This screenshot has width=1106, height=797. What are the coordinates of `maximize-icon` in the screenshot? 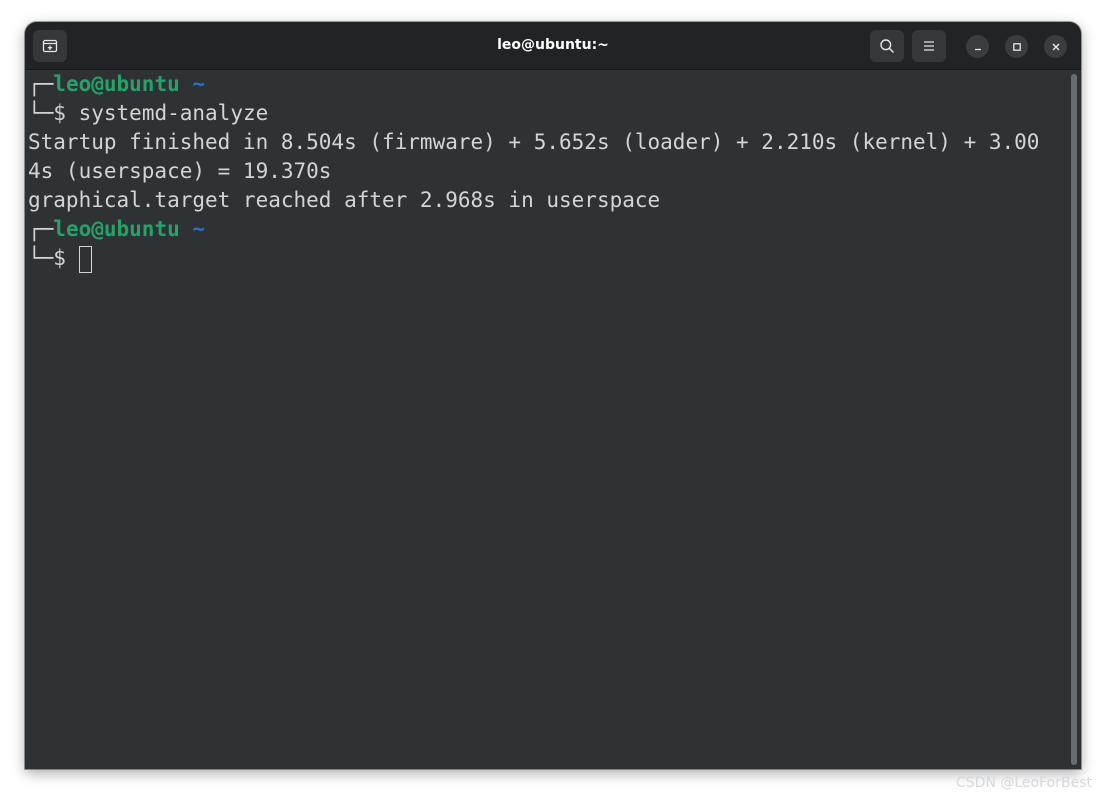 It's located at (1016, 46).